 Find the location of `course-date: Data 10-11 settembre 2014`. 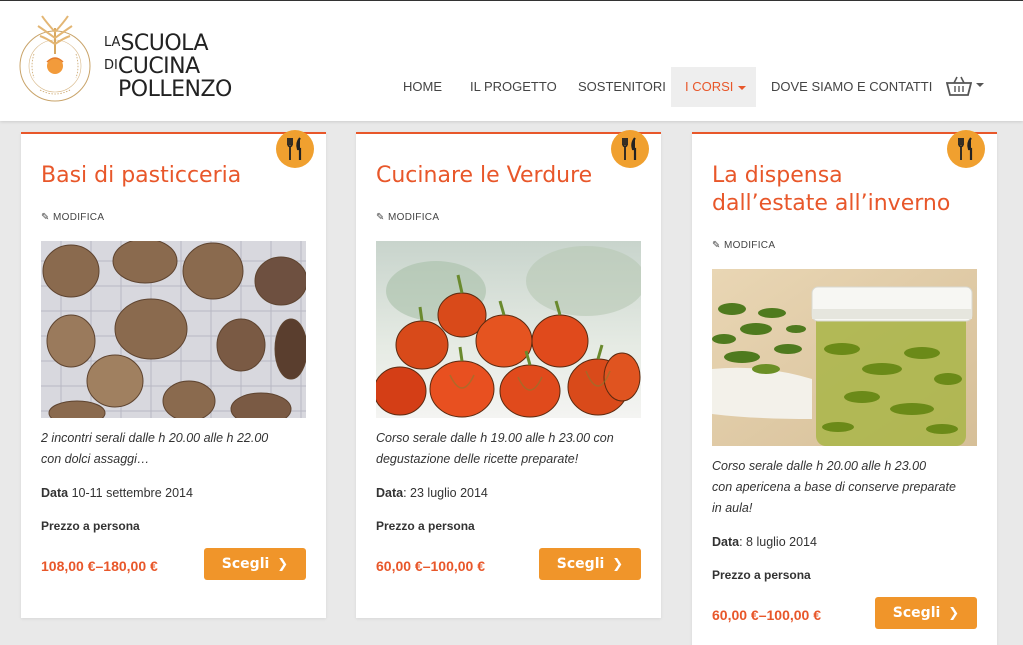

course-date: Data 10-11 settembre 2014 is located at coordinates (117, 493).